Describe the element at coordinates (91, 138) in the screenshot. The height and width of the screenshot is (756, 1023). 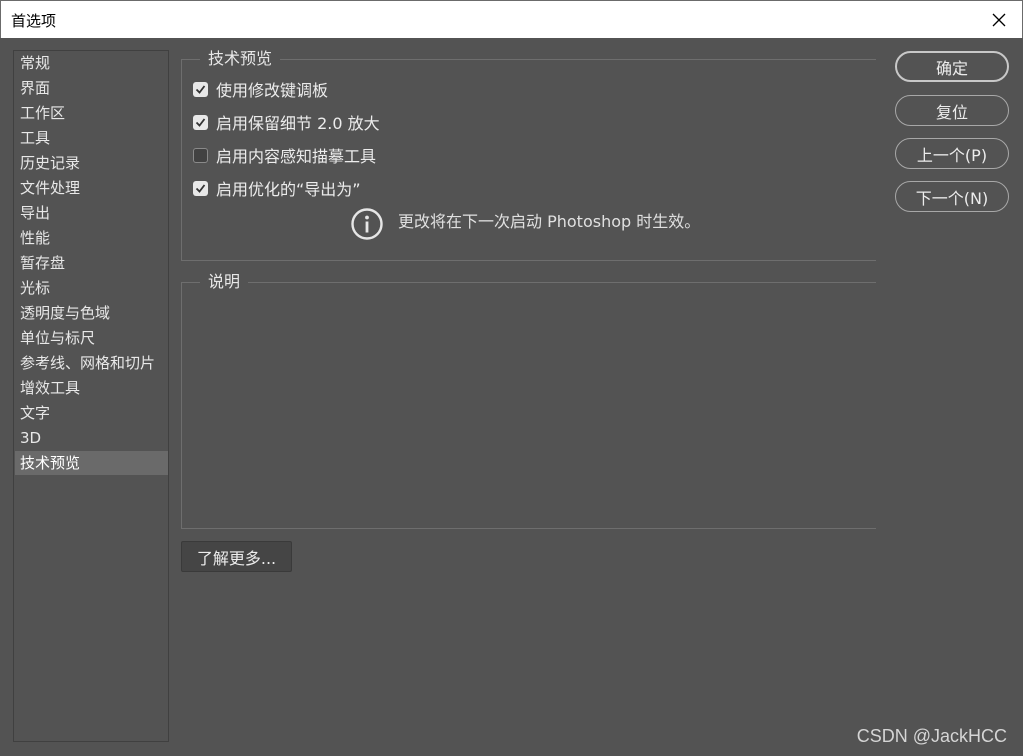
I see `sidebar-item-tools: 工具` at that location.